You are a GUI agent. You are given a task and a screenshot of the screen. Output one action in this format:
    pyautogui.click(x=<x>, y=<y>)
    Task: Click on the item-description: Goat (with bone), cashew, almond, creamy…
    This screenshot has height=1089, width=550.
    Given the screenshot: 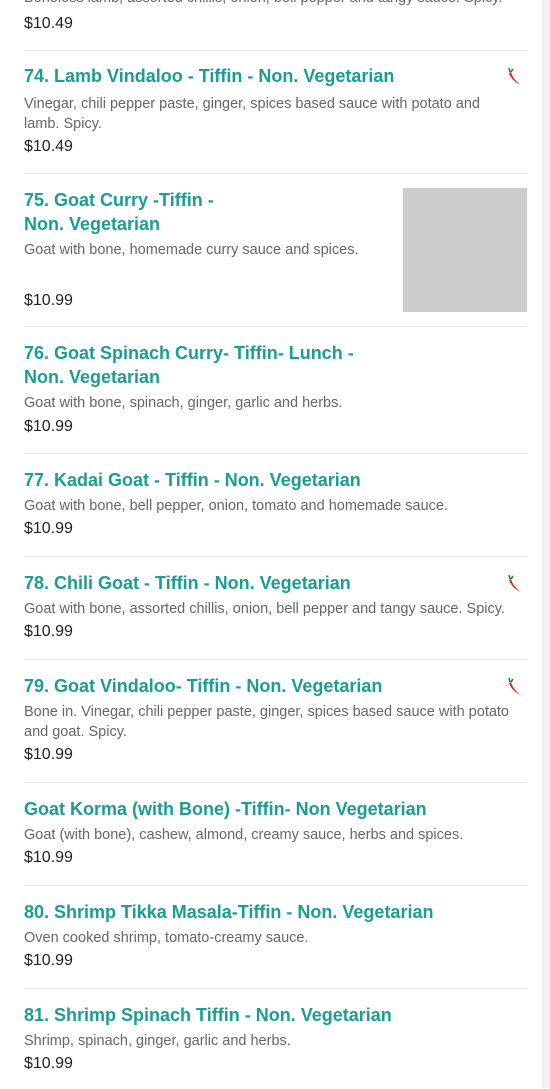 What is the action you would take?
    pyautogui.click(x=244, y=835)
    